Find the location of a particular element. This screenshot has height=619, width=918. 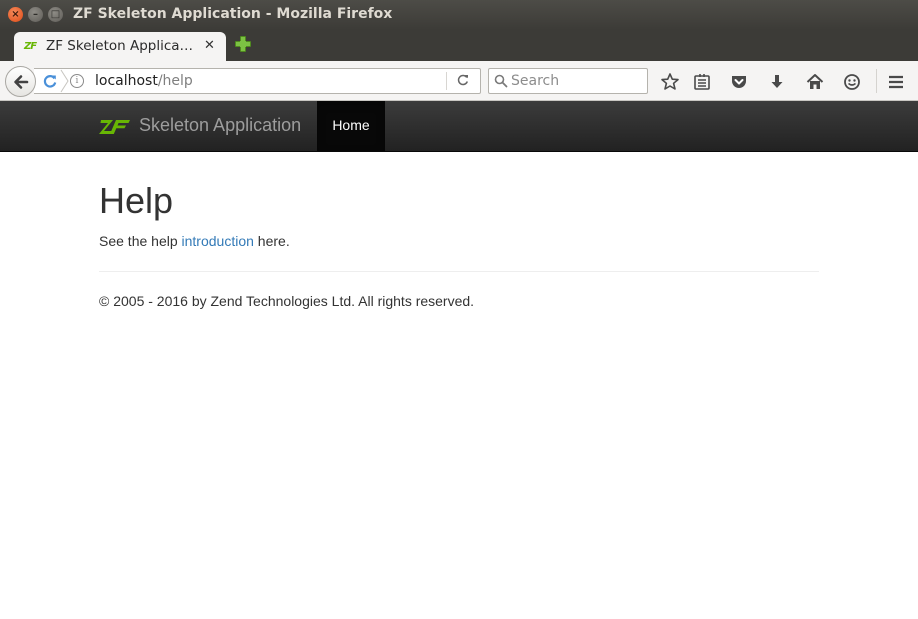

url-reload-icon is located at coordinates (463, 80).